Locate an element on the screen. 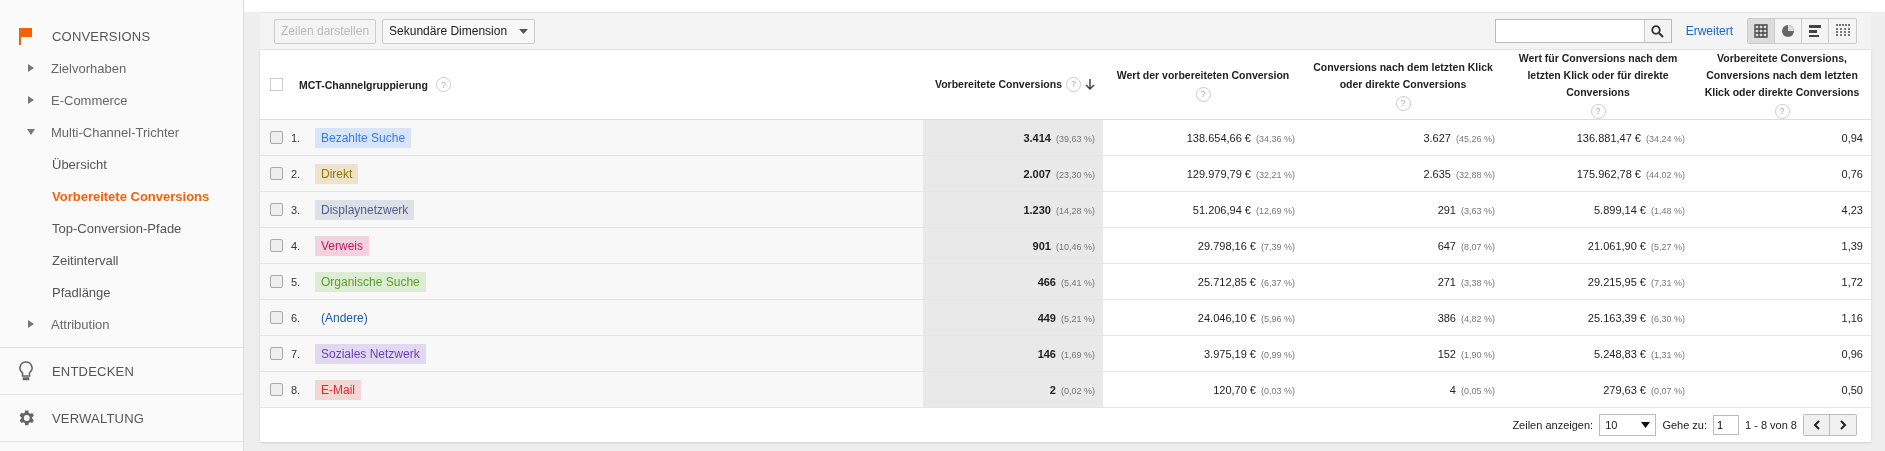 Image resolution: width=1885 pixels, height=451 pixels. row-number: 7. is located at coordinates (296, 353).